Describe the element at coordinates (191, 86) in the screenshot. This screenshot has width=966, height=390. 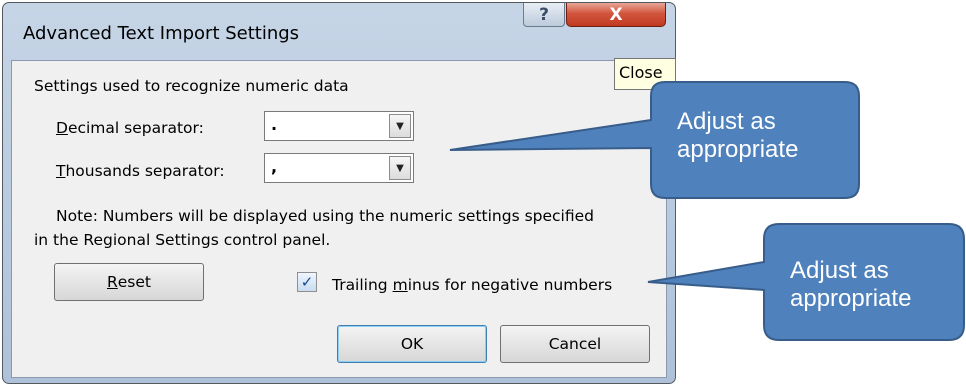
I see `section-heading: Settings used to recognize numeric data` at that location.